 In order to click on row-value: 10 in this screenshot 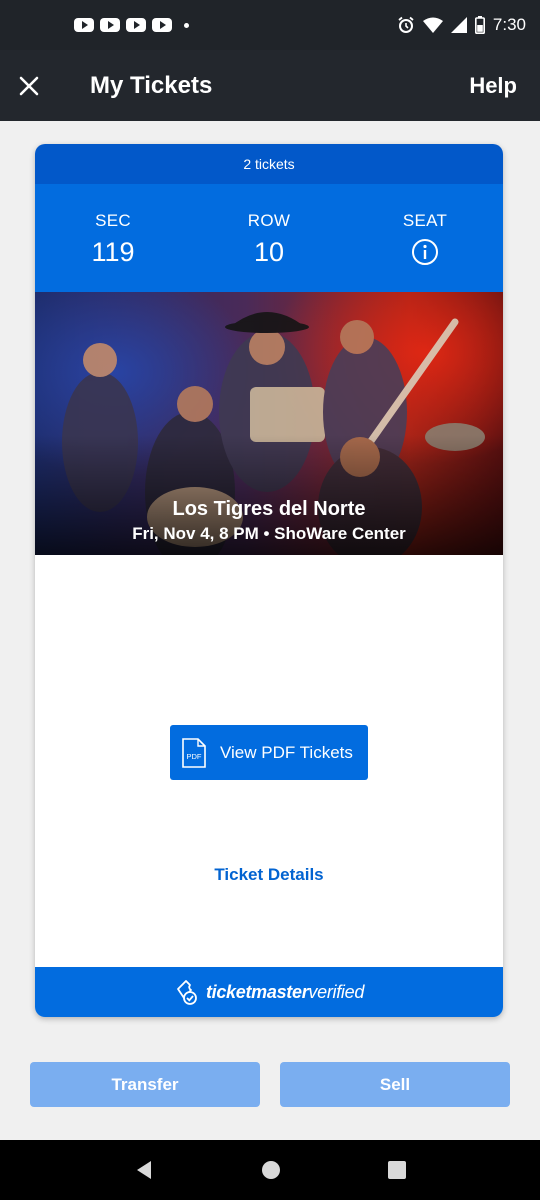, I will do `click(269, 251)`.